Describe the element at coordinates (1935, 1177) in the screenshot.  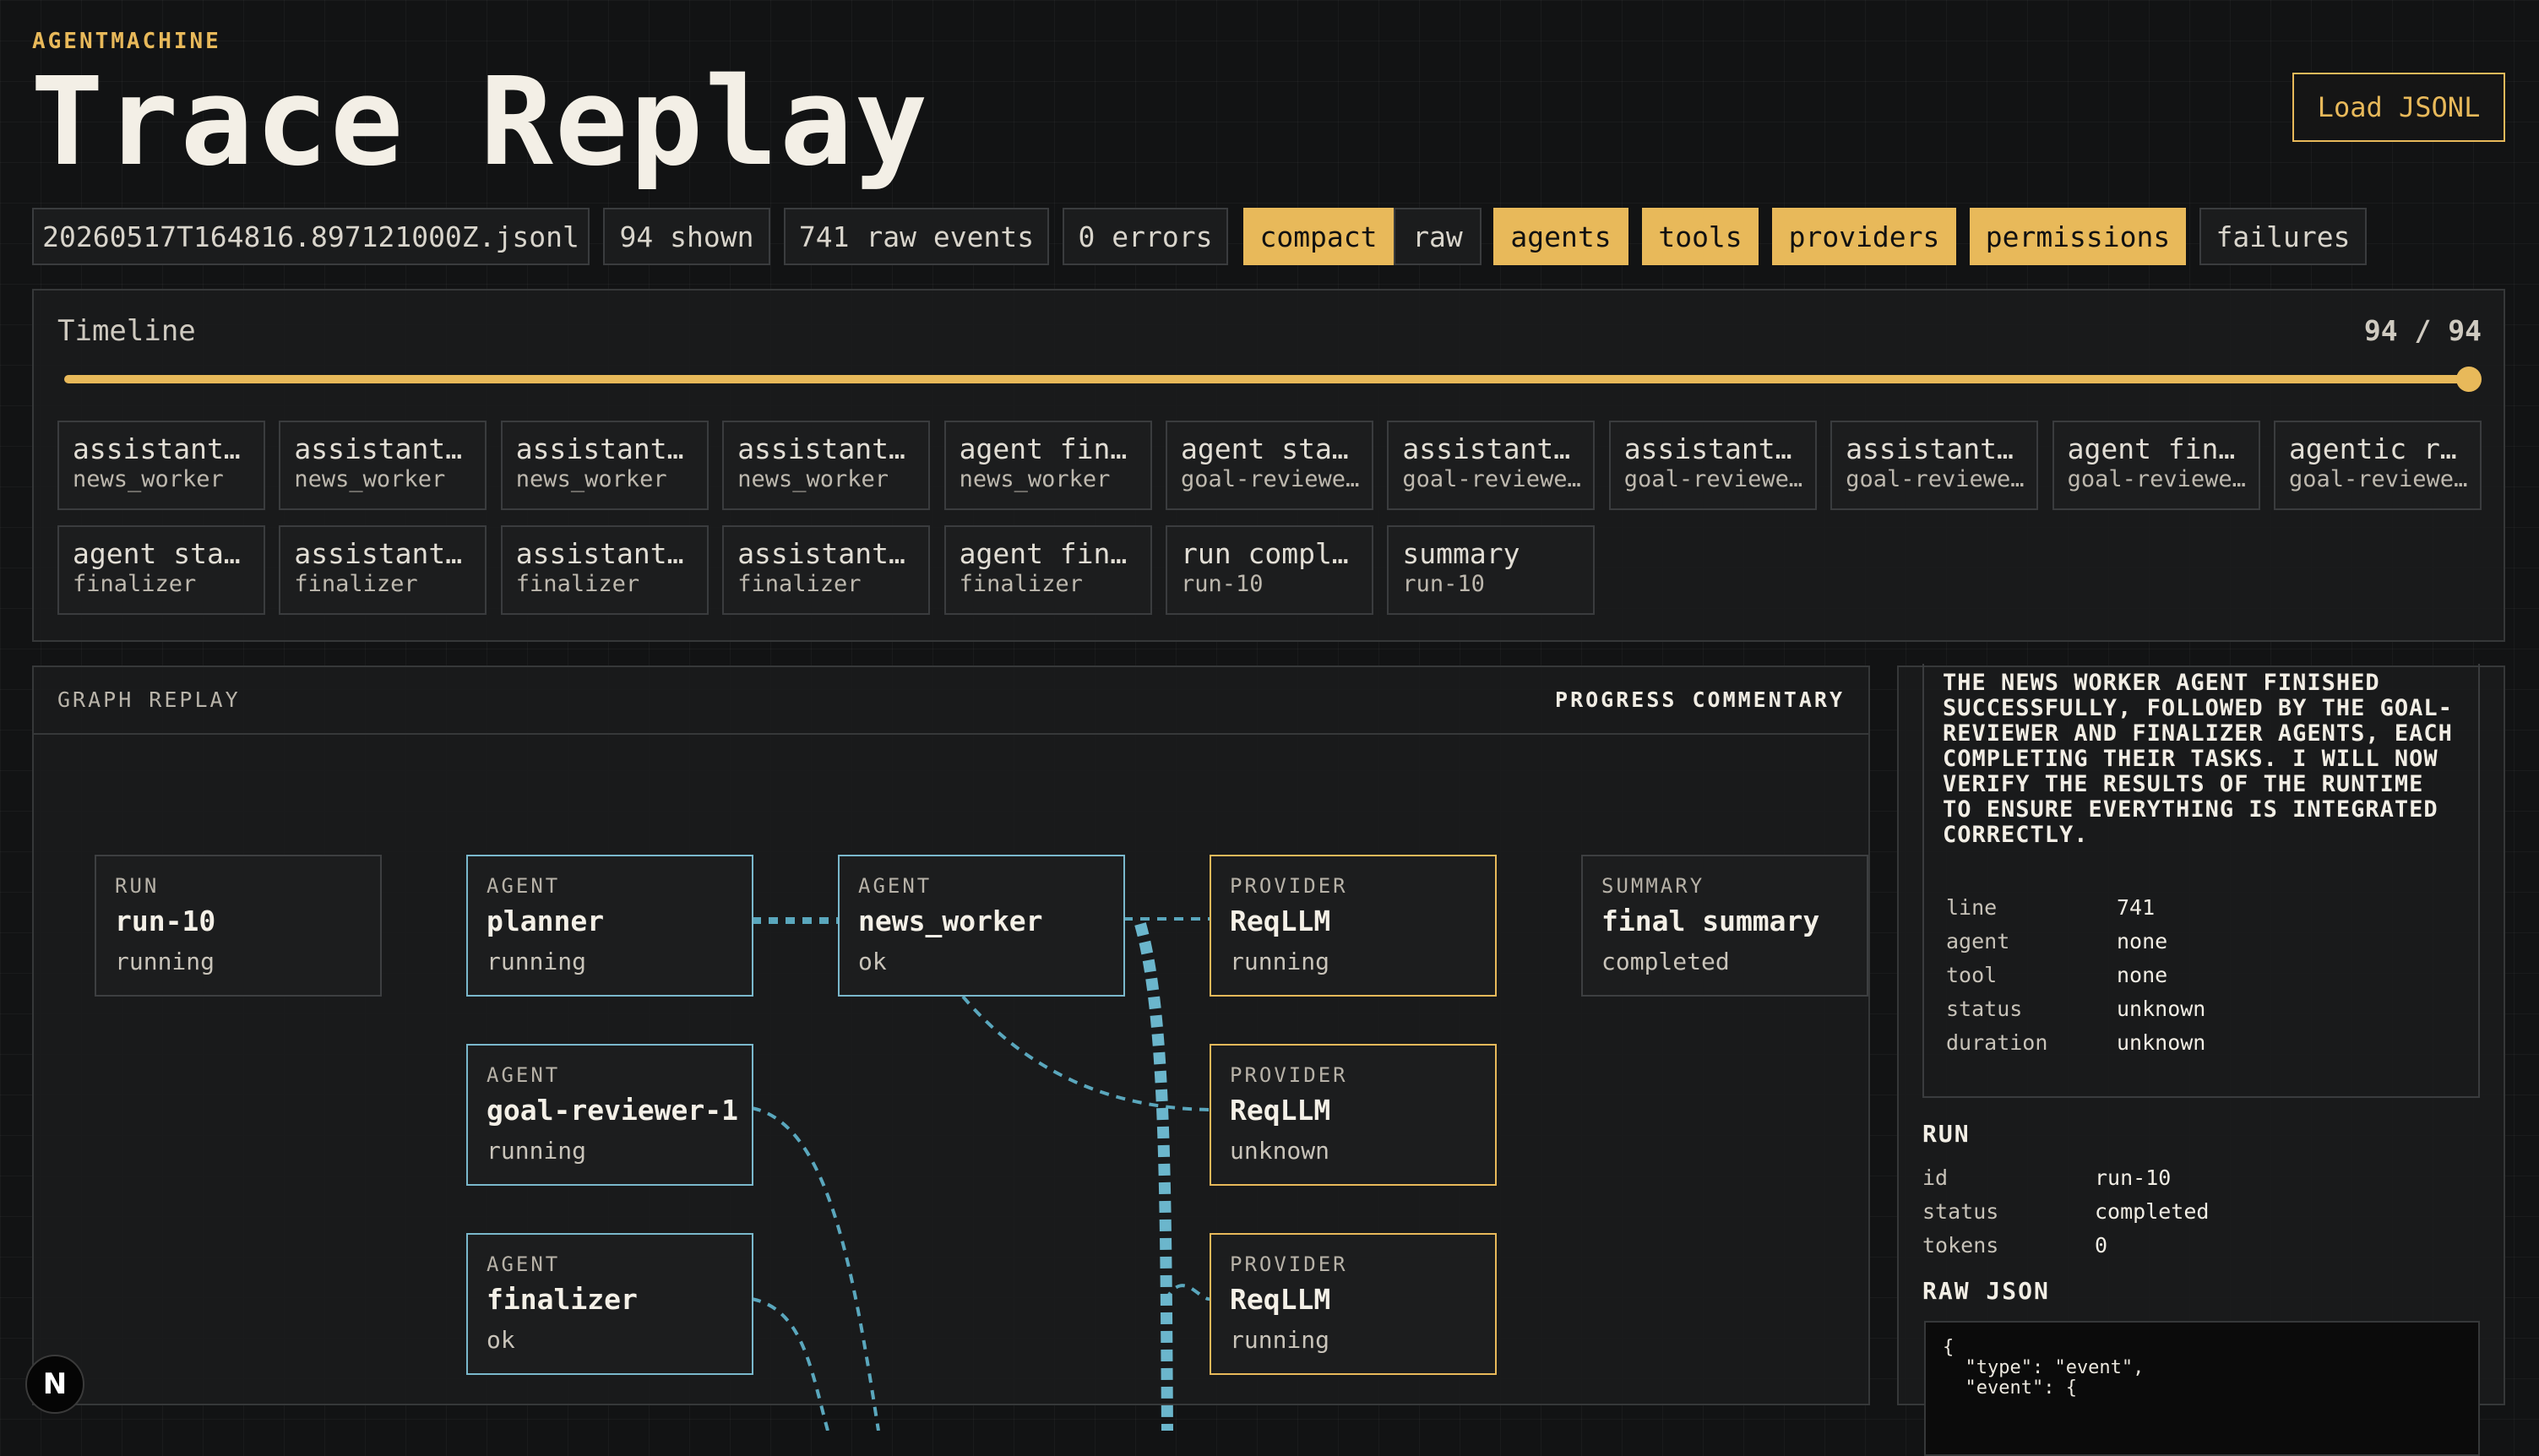
I see `run-detail-key: id` at that location.